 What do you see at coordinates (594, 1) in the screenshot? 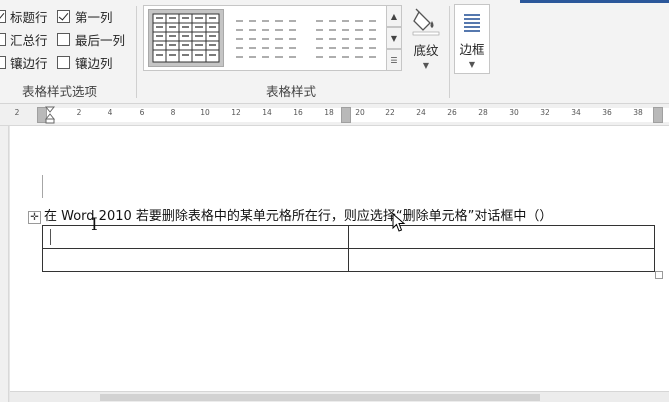
I see `title-bar-strip` at bounding box center [594, 1].